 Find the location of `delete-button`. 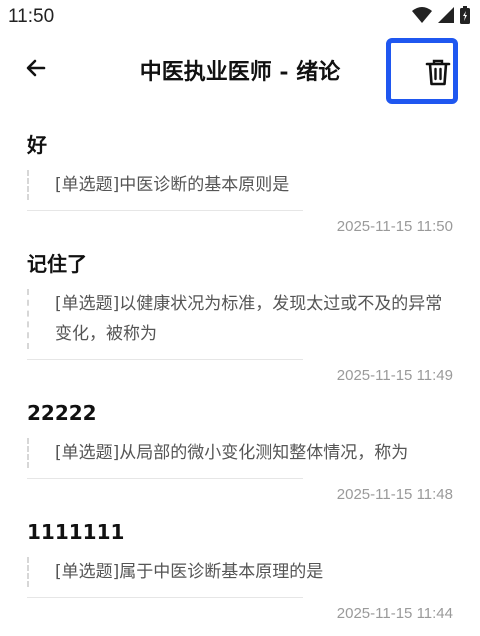

delete-button is located at coordinates (438, 74).